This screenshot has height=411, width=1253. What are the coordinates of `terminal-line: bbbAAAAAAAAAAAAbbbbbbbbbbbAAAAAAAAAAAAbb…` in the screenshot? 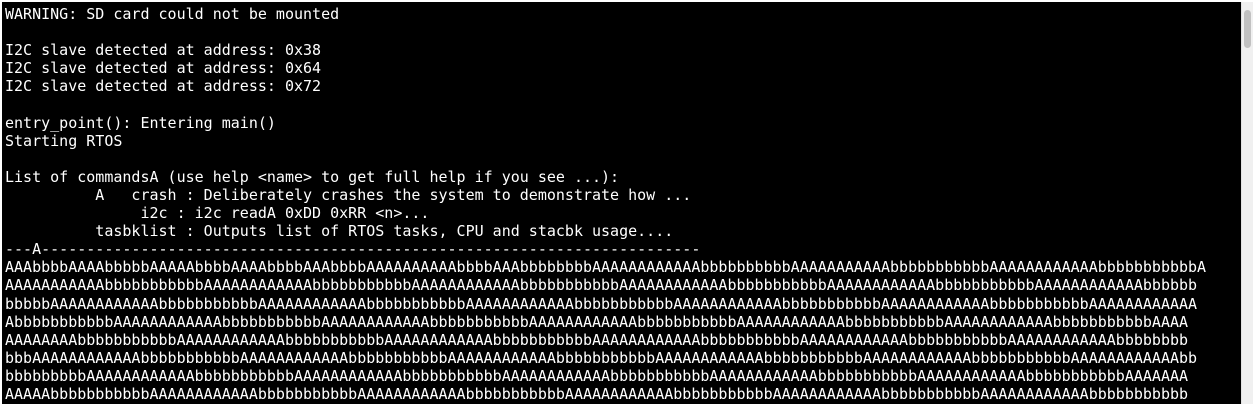 It's located at (601, 357).